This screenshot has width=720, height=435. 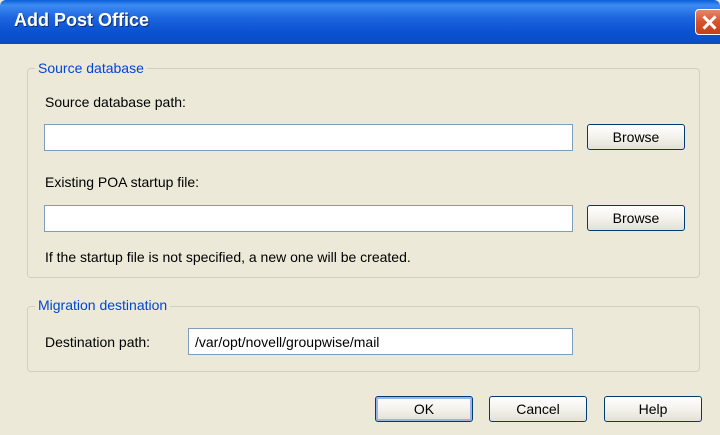 What do you see at coordinates (82, 20) in the screenshot?
I see `window-title: Add Post Office` at bounding box center [82, 20].